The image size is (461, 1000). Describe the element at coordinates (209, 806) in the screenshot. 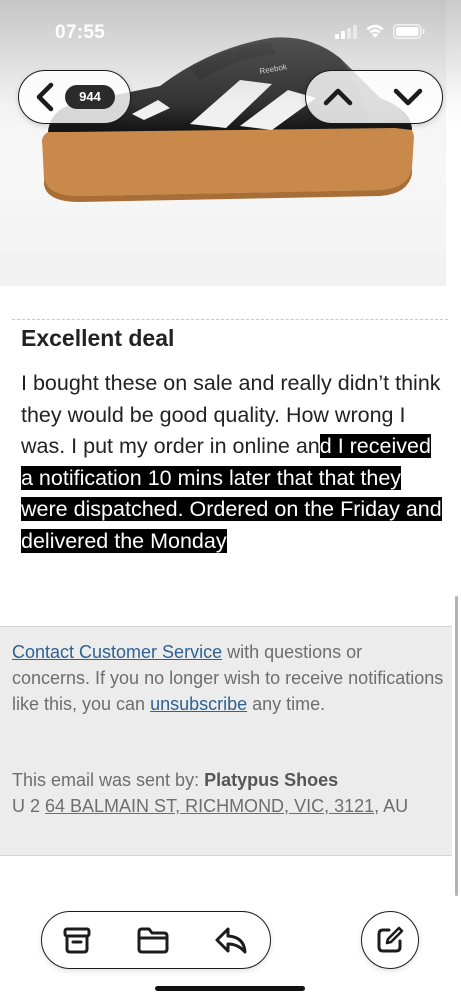

I see `sender-address-link: 64 BALMAIN ST, RICHMOND, VIC, 3121` at that location.